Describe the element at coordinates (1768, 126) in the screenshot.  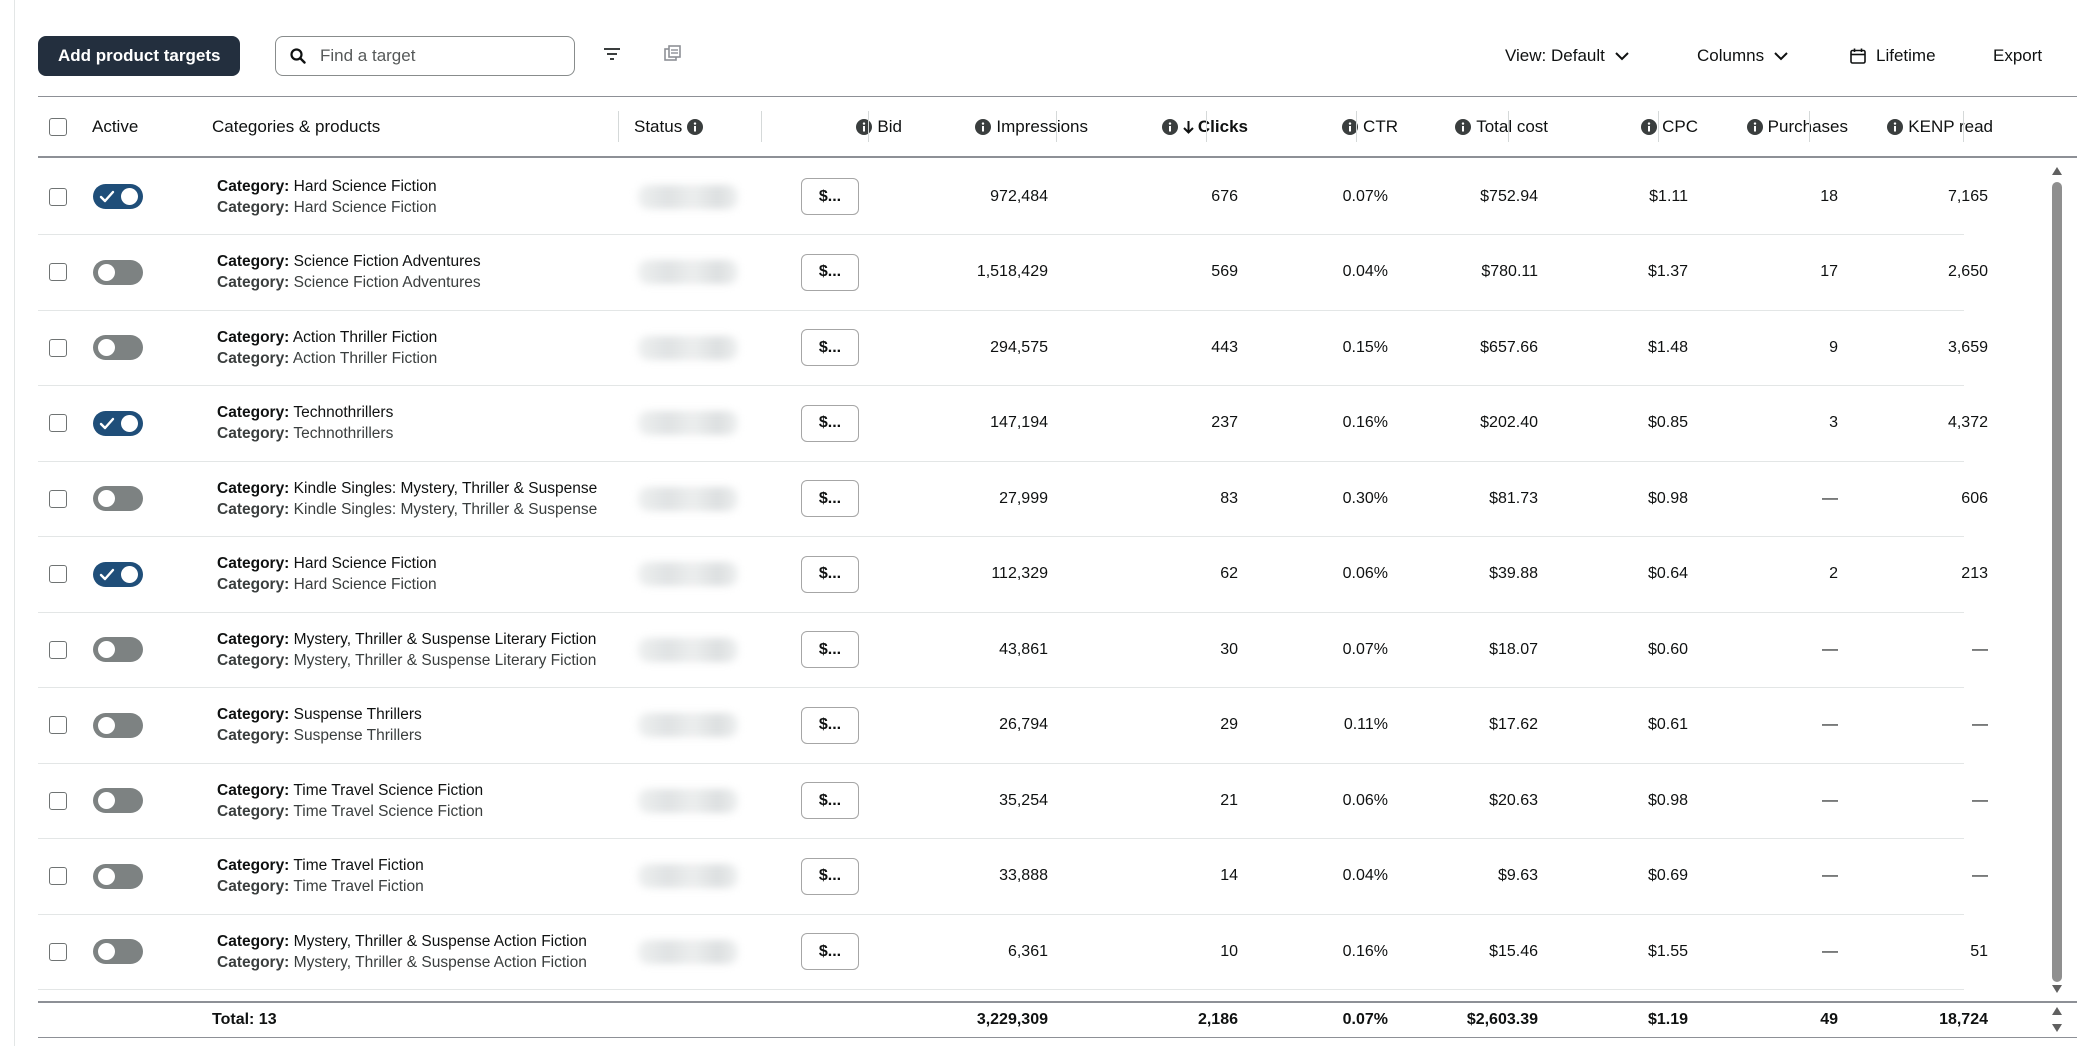
I see `header-purchases: Purchases` at that location.